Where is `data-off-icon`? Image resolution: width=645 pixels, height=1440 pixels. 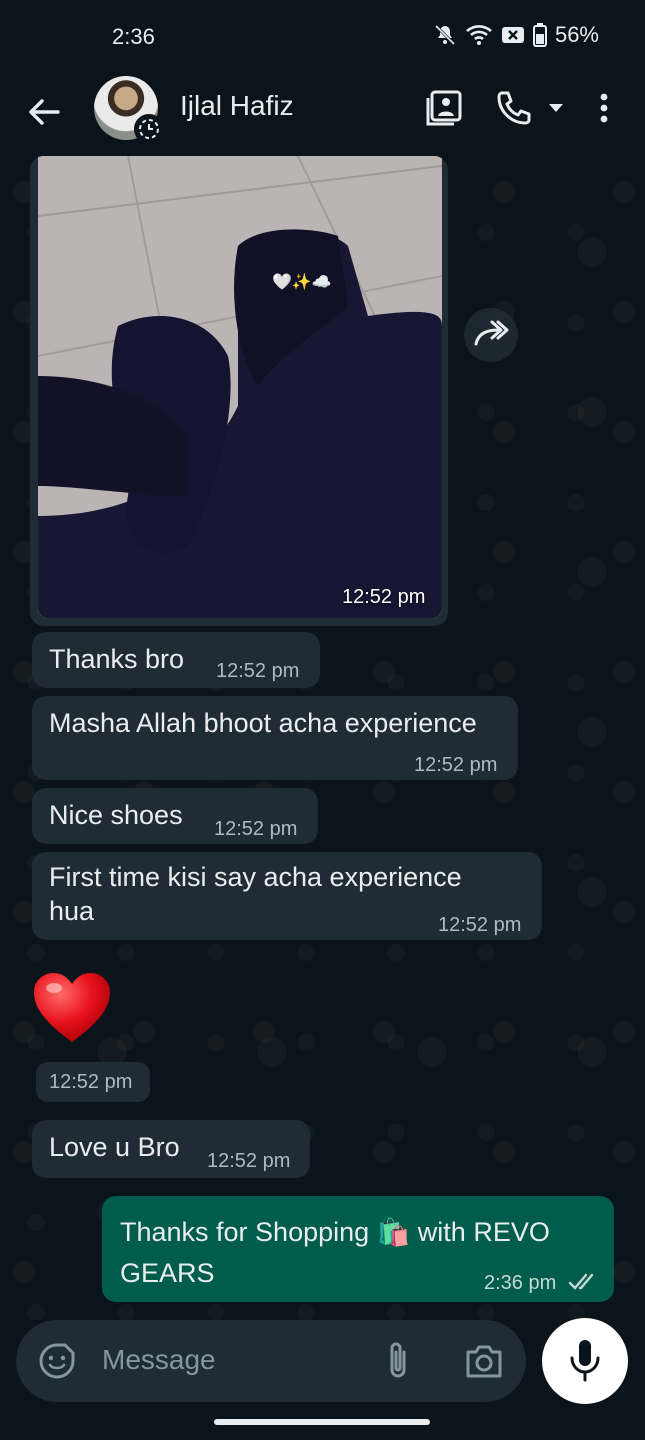 data-off-icon is located at coordinates (513, 35).